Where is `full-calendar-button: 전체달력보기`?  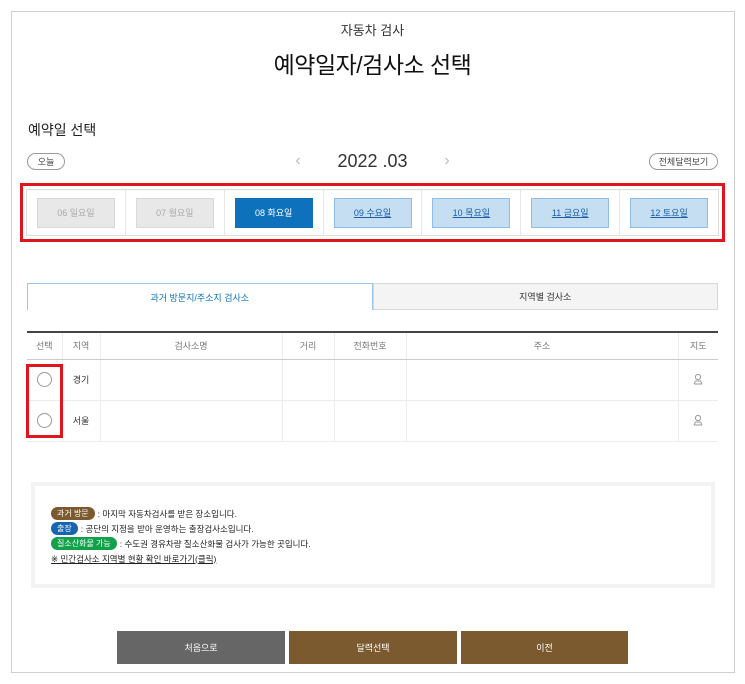 full-calendar-button: 전체달력보기 is located at coordinates (683, 161).